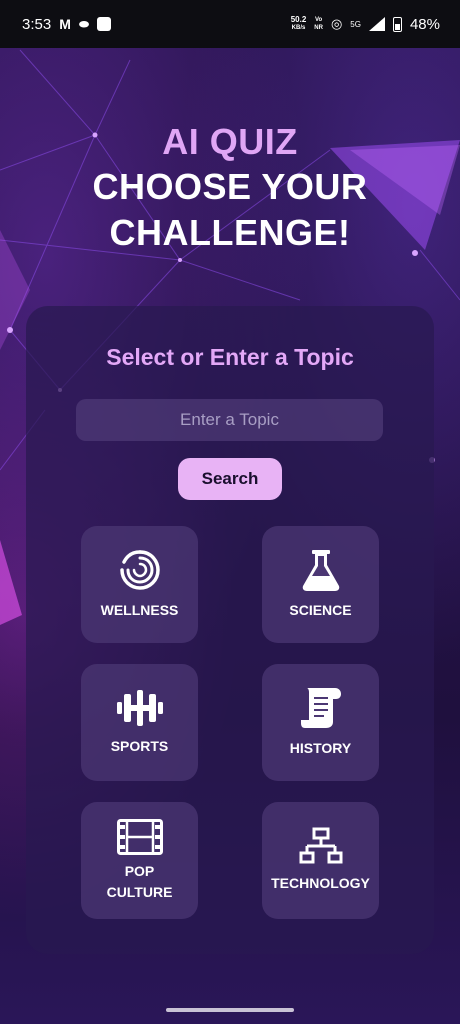 This screenshot has width=460, height=1024. Describe the element at coordinates (397, 24) in the screenshot. I see `battery-icon` at that location.